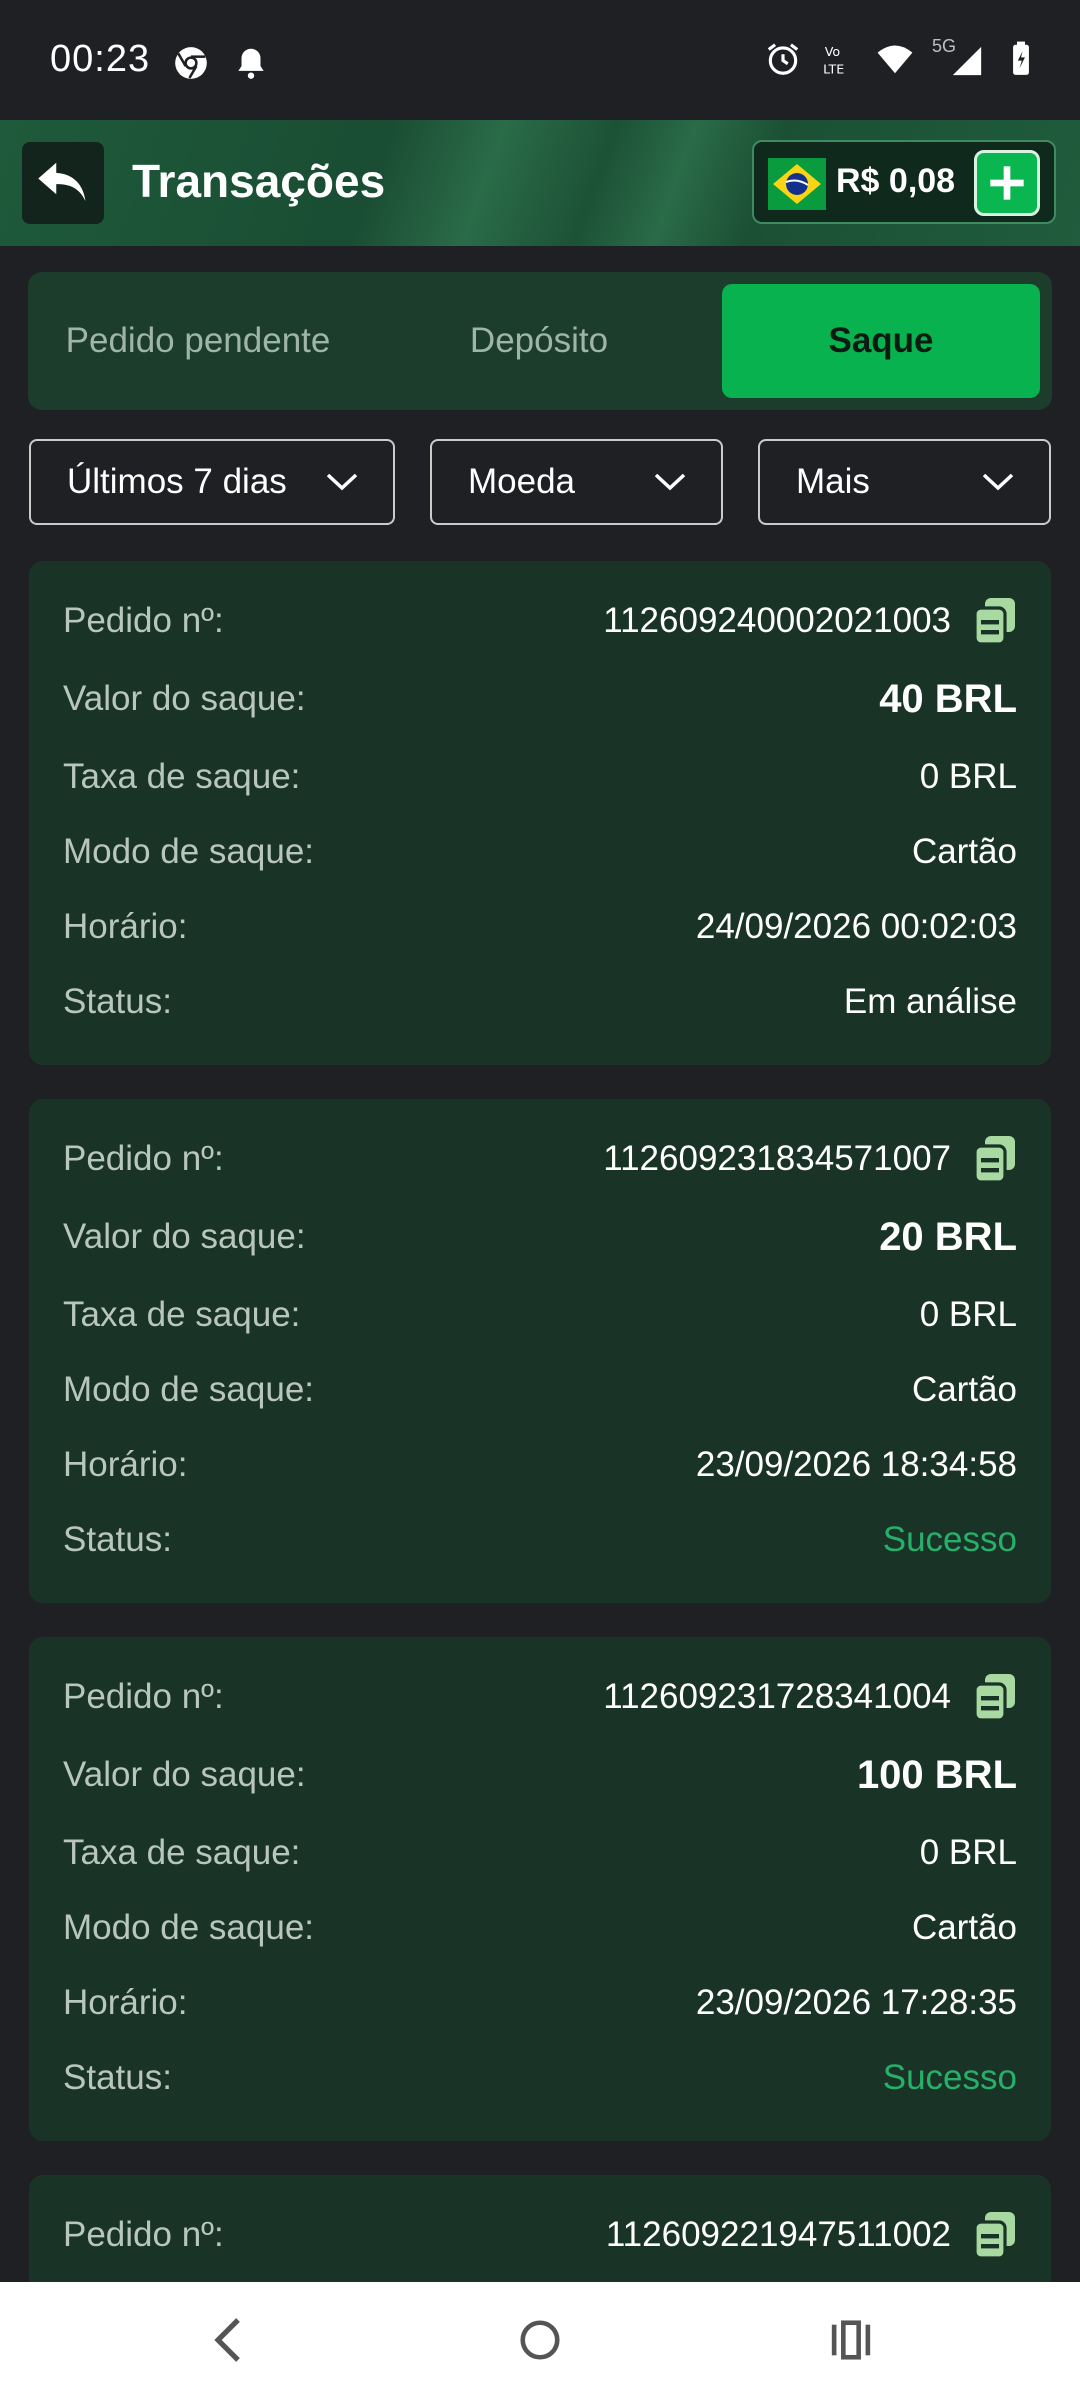  I want to click on tab-deposit: Depósito, so click(539, 341).